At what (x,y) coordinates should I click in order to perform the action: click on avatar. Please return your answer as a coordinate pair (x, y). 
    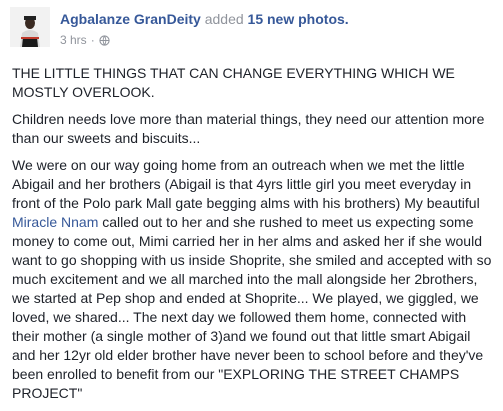
    Looking at the image, I should click on (30, 27).